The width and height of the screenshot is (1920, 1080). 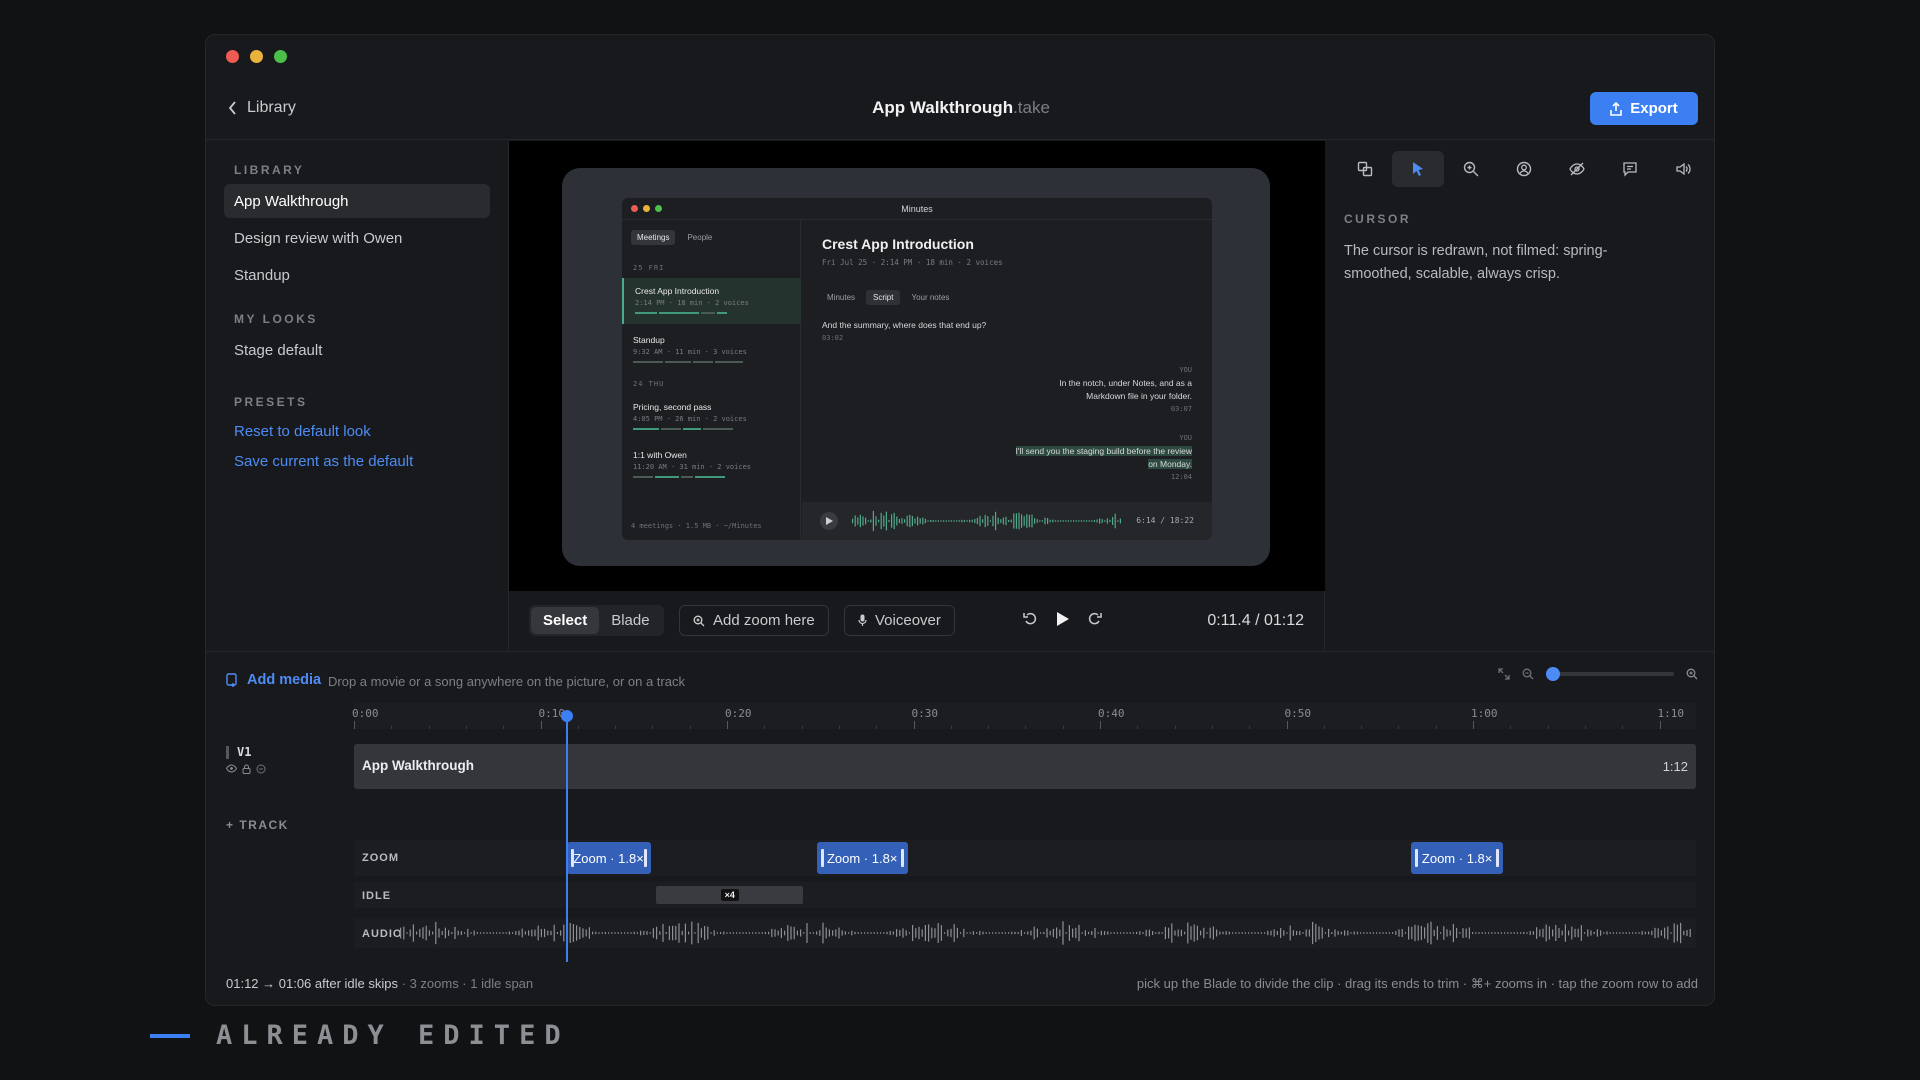 What do you see at coordinates (1644, 108) in the screenshot?
I see `export-button: Export` at bounding box center [1644, 108].